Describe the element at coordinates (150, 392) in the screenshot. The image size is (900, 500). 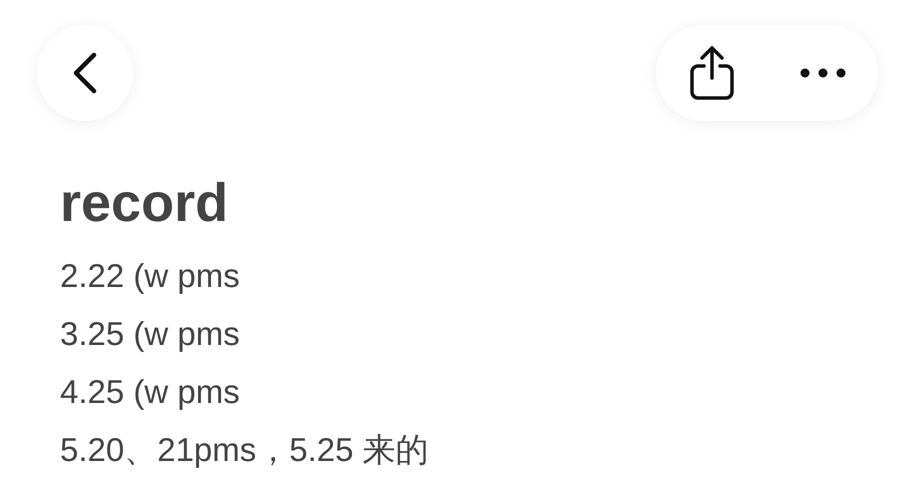
I see `note-line: 4.25 (w pms` at that location.